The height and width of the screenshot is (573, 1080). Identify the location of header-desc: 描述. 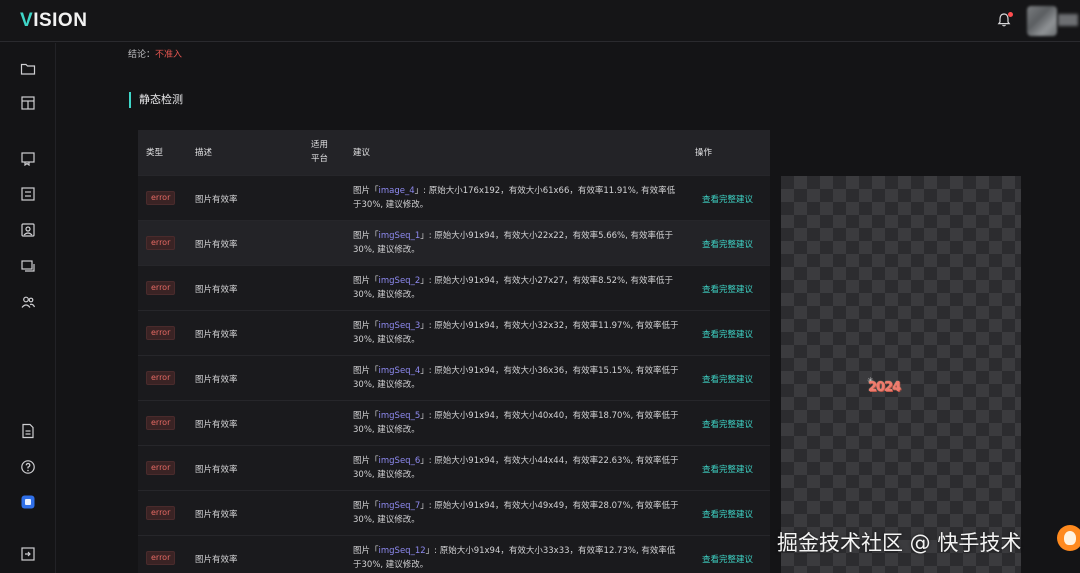
(204, 153).